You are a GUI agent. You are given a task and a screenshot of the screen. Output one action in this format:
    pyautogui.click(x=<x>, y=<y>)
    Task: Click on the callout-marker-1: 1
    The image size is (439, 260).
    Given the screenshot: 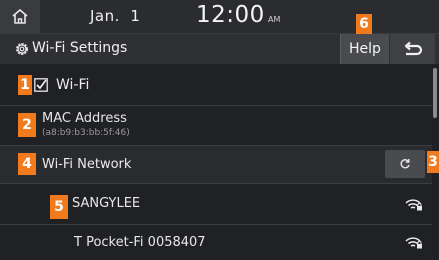 What is the action you would take?
    pyautogui.click(x=25, y=85)
    